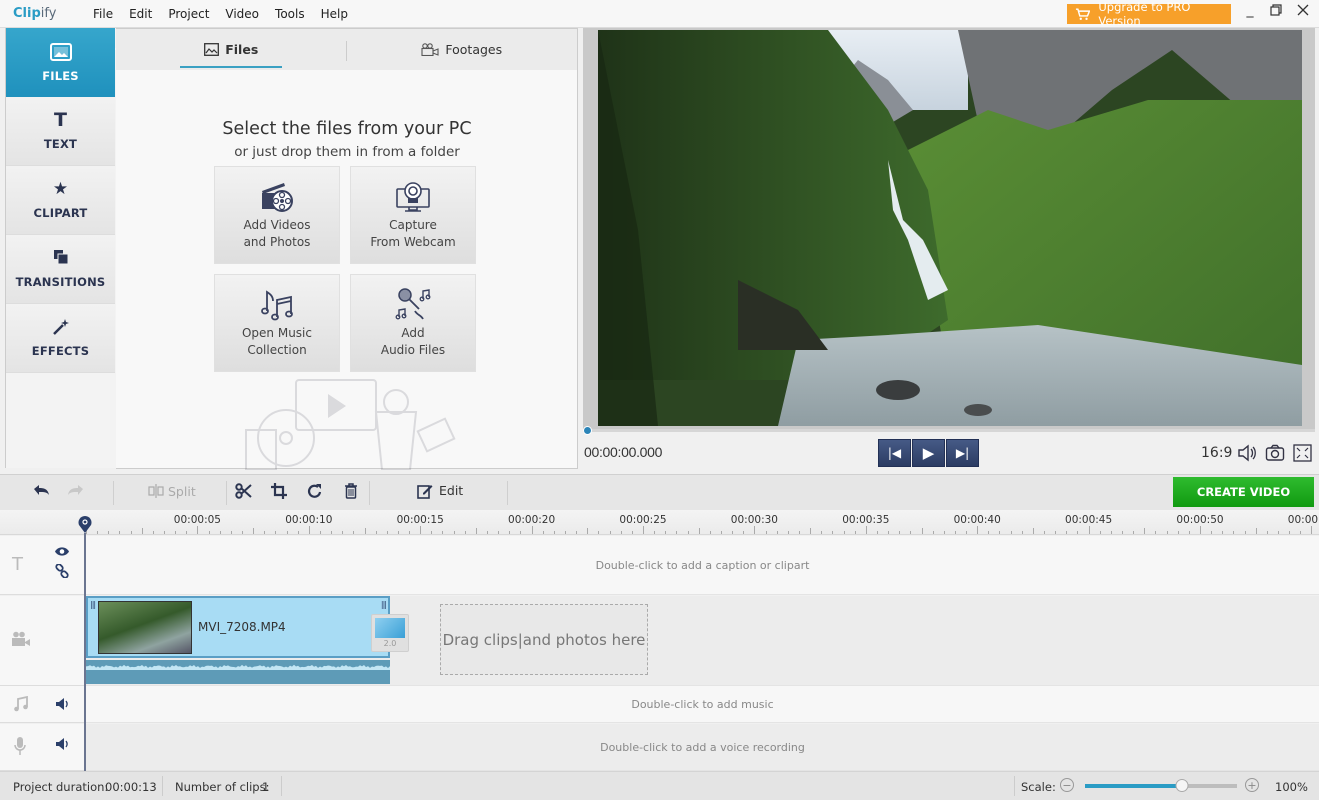 This screenshot has height=800, width=1319. I want to click on undo-button, so click(41, 492).